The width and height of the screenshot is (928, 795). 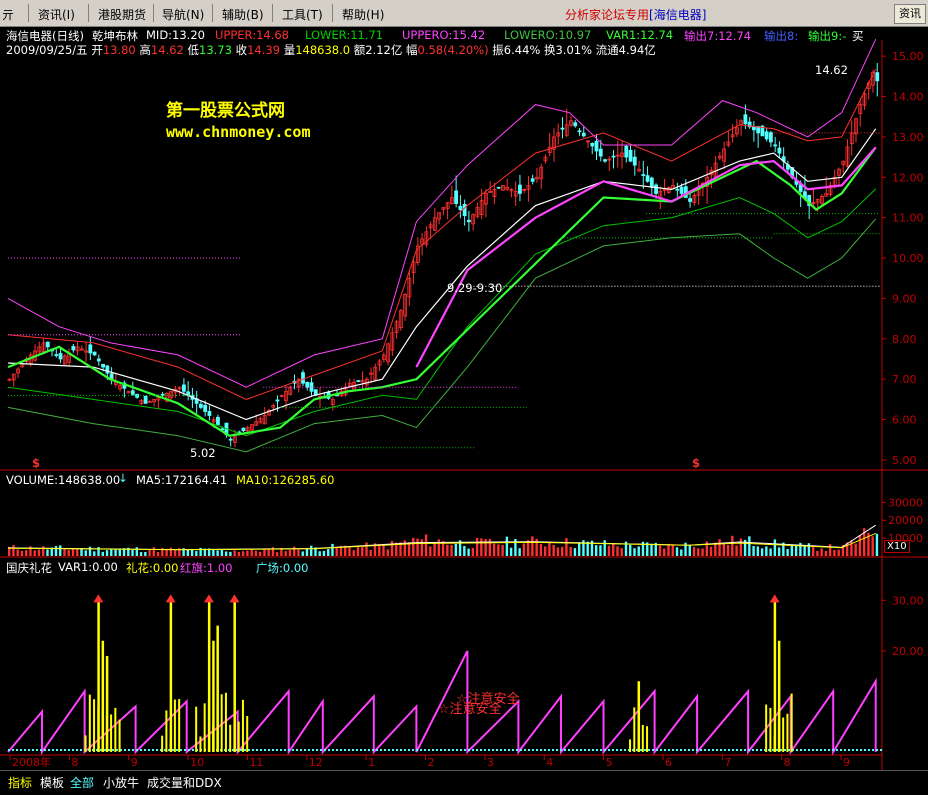 What do you see at coordinates (82, 782) in the screenshot?
I see `tab-all: 全部` at bounding box center [82, 782].